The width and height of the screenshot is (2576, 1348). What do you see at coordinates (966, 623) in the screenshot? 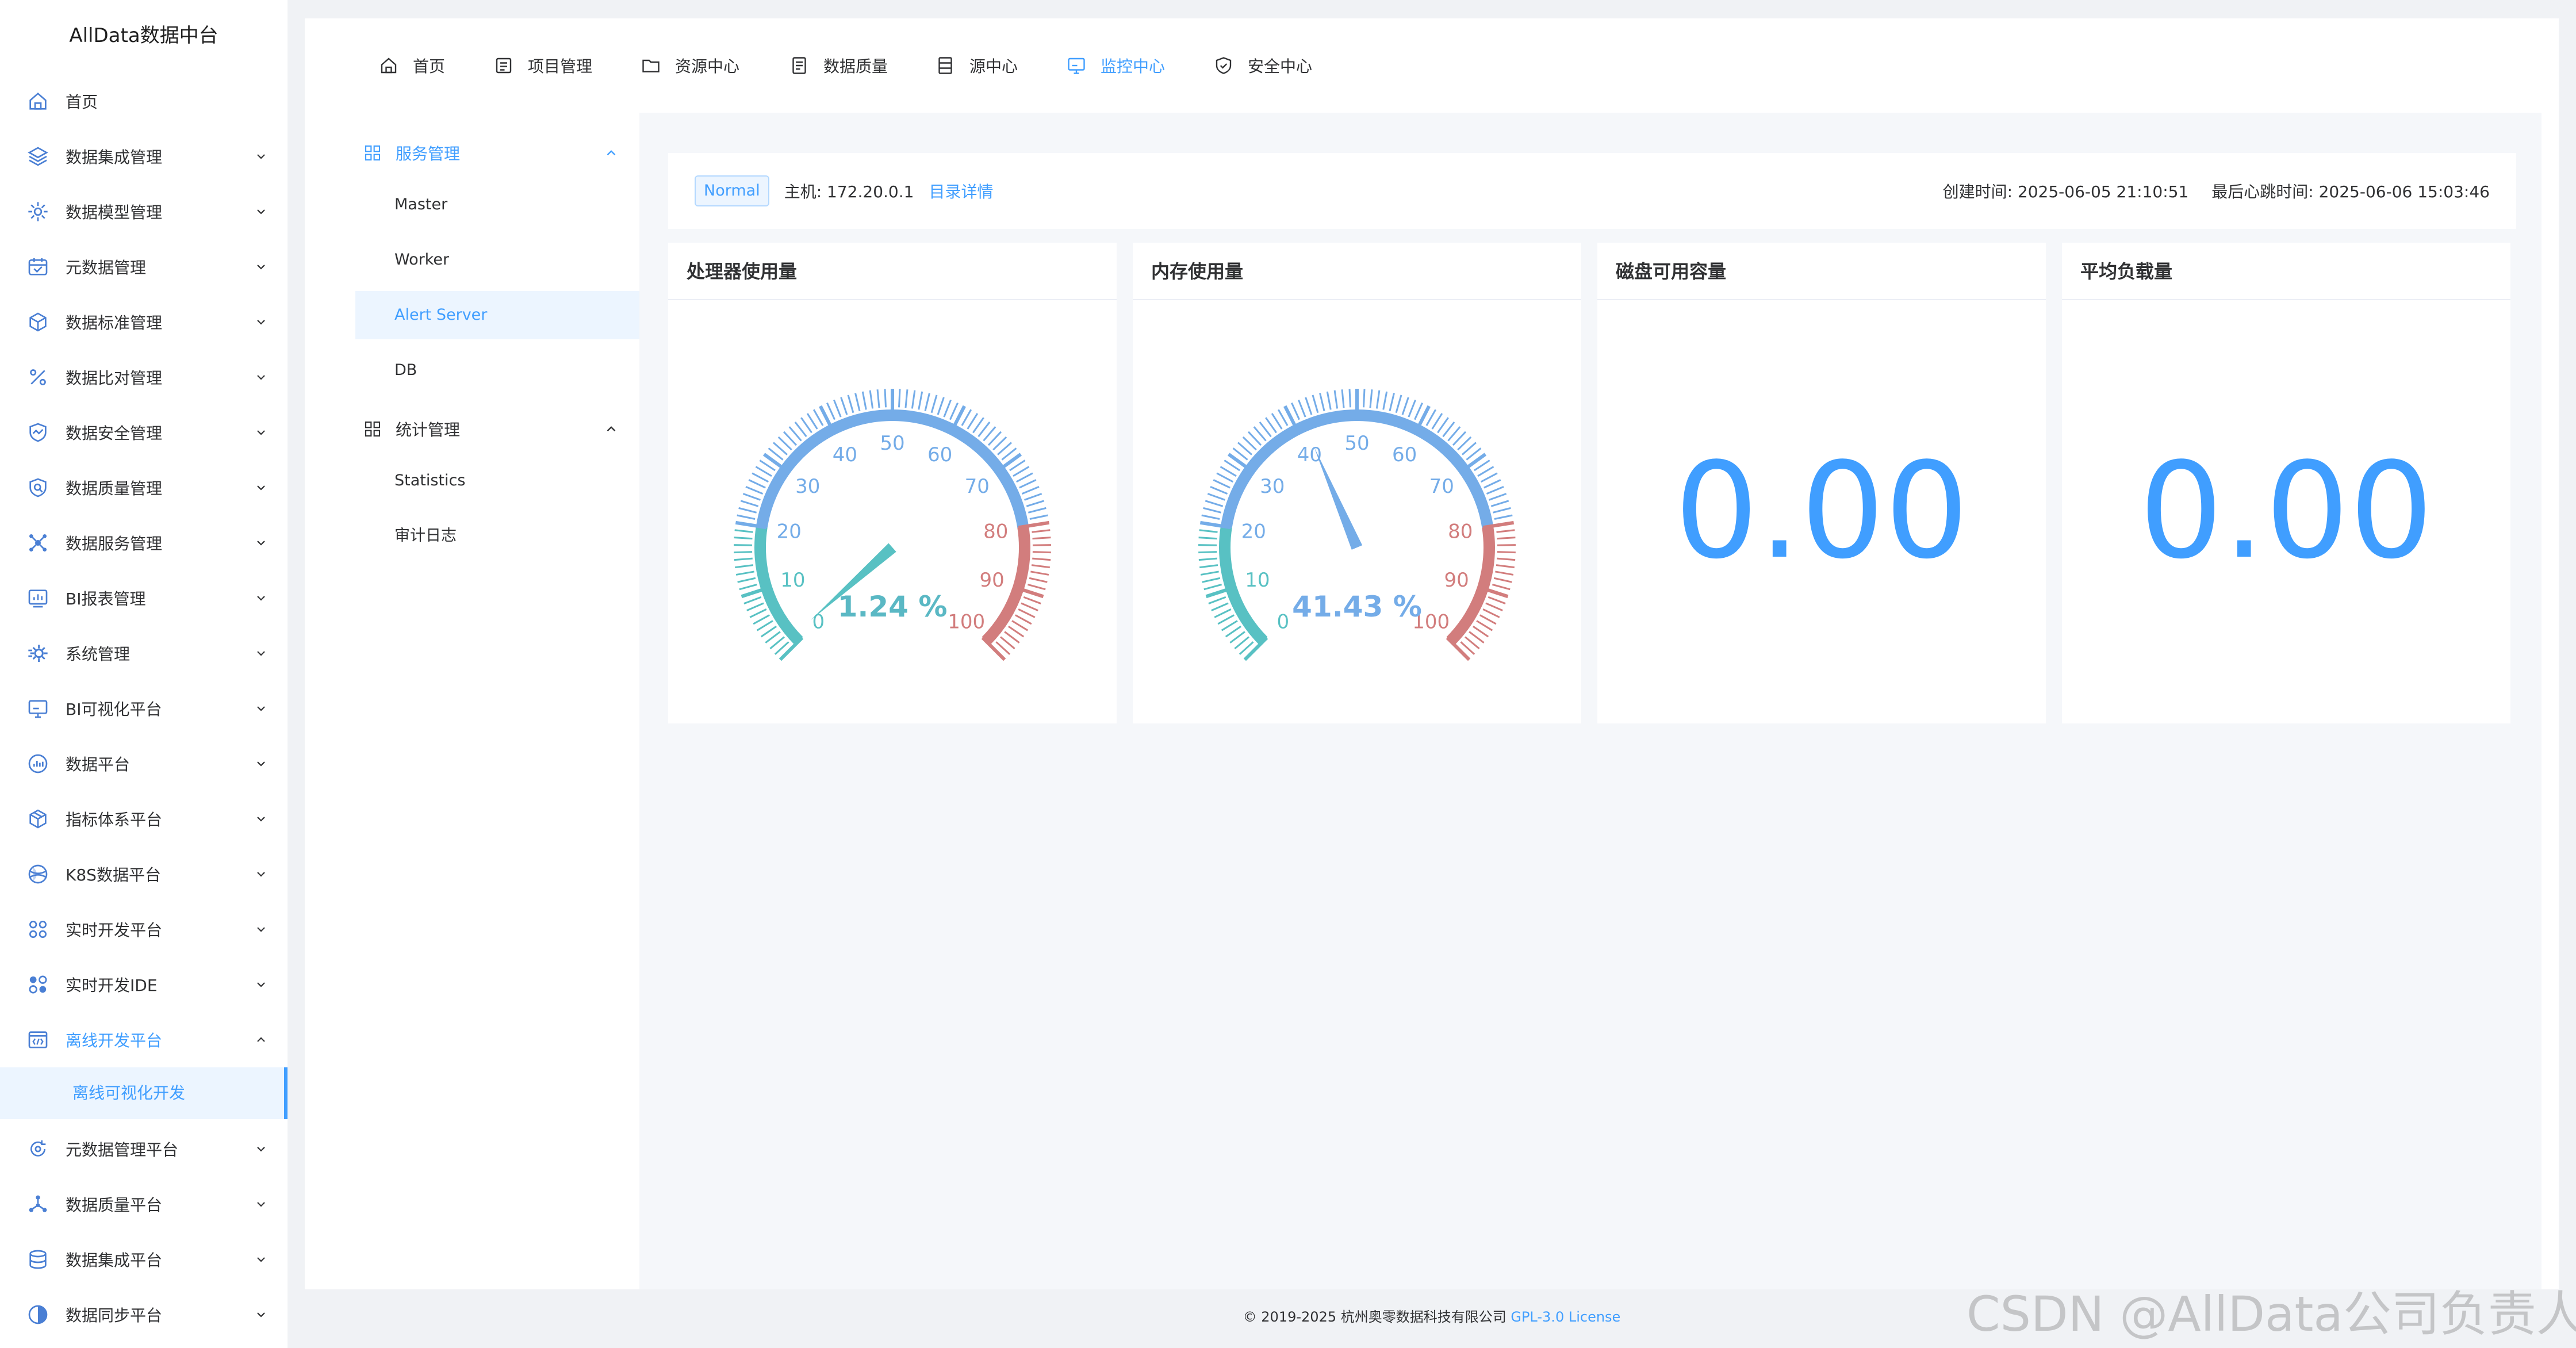
I see `gauge-tick-label: 100` at bounding box center [966, 623].